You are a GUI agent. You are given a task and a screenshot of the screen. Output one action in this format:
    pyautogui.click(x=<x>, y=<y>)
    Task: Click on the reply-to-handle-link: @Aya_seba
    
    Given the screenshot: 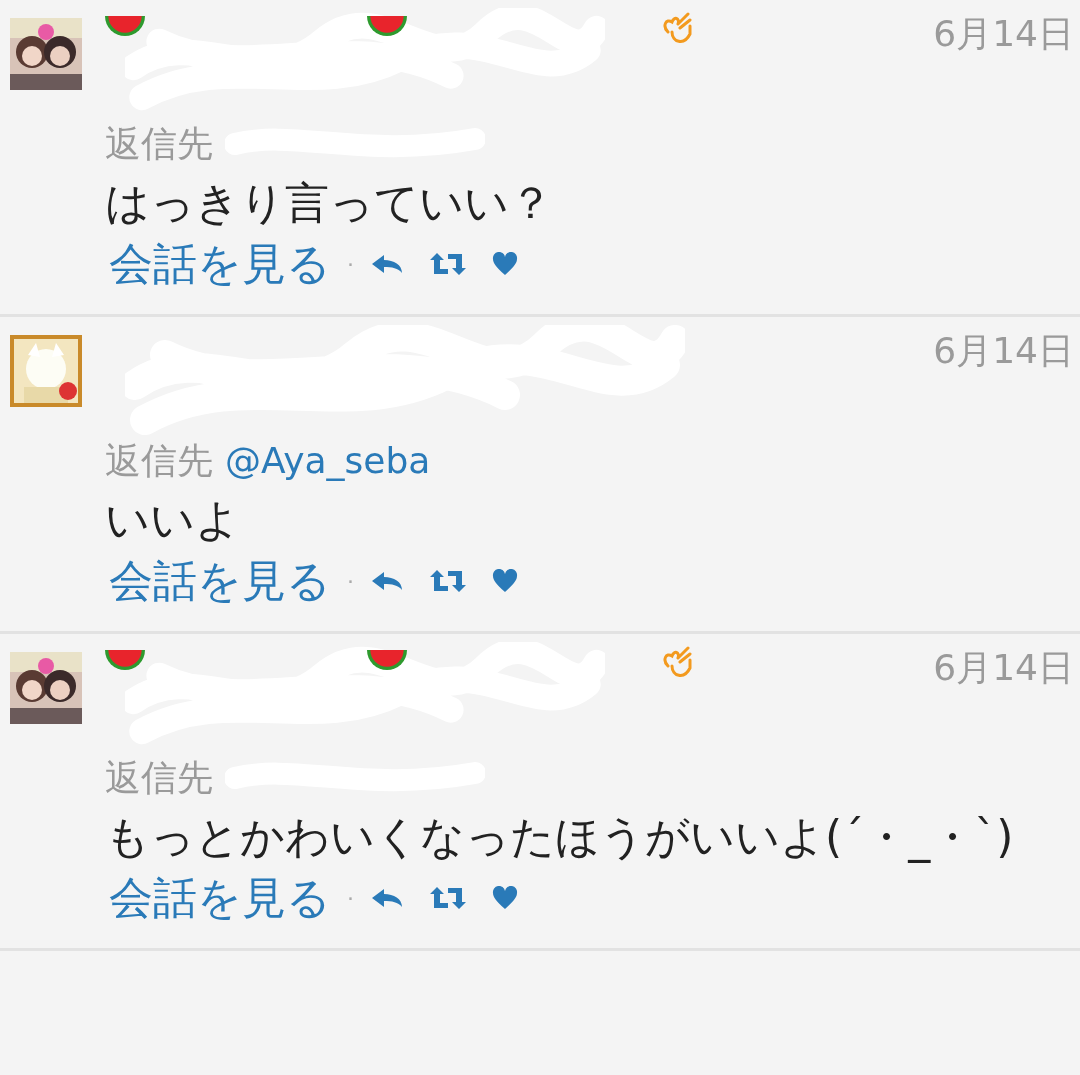 What is the action you would take?
    pyautogui.click(x=328, y=461)
    